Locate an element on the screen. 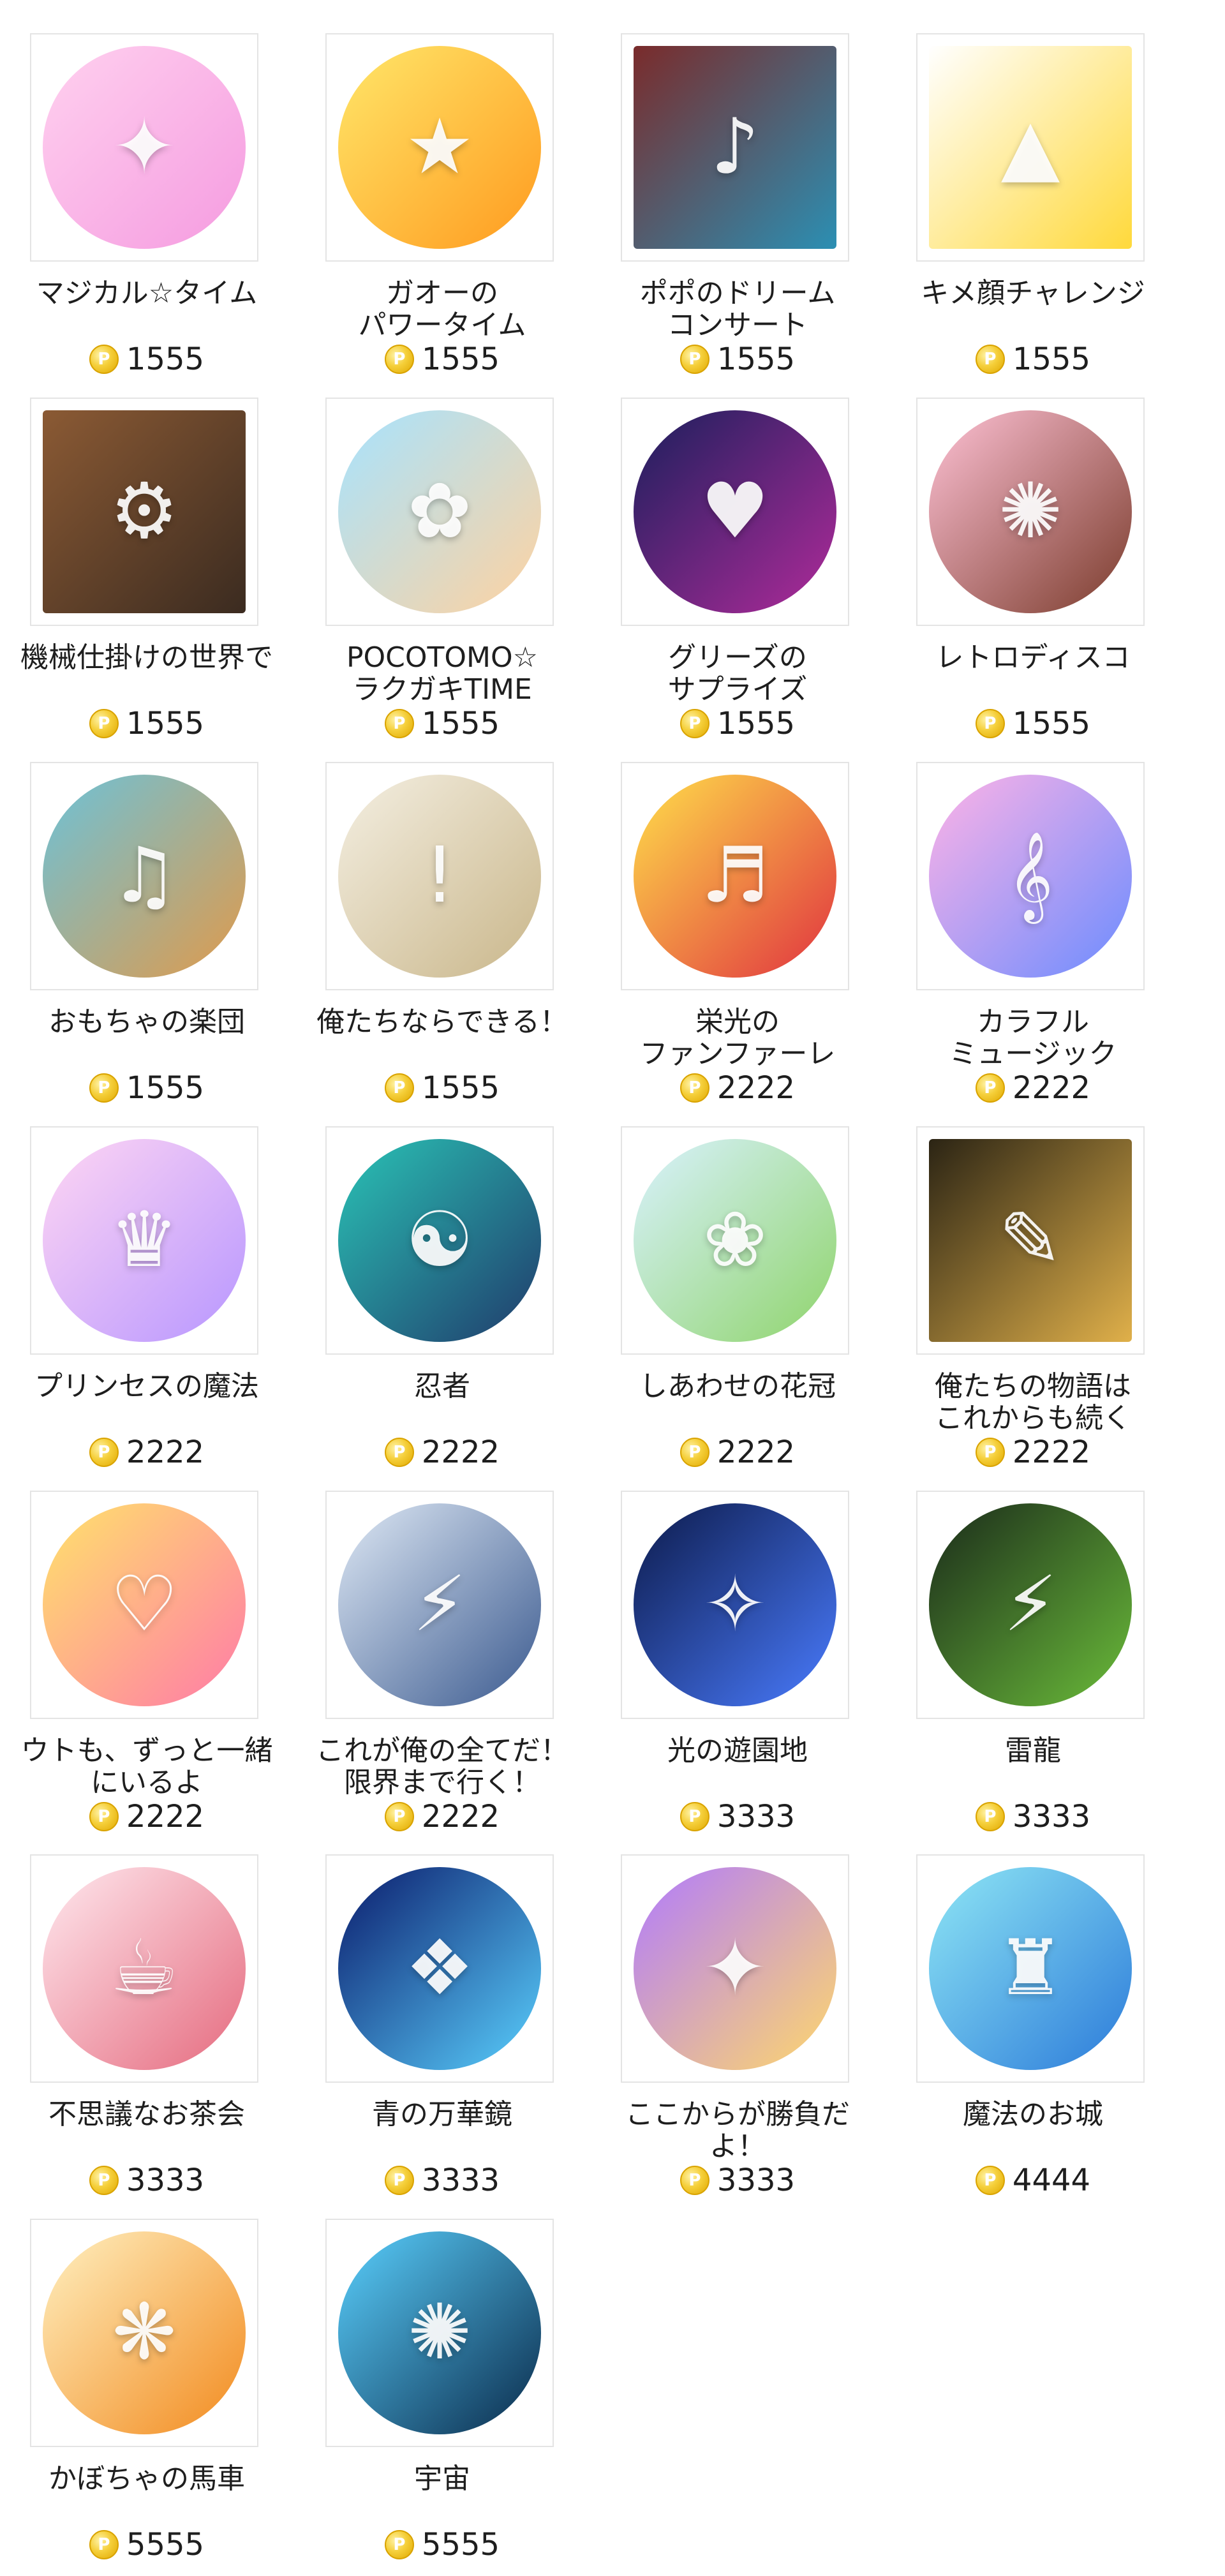  stamp-thumbnail: ⚙ is located at coordinates (144, 512).